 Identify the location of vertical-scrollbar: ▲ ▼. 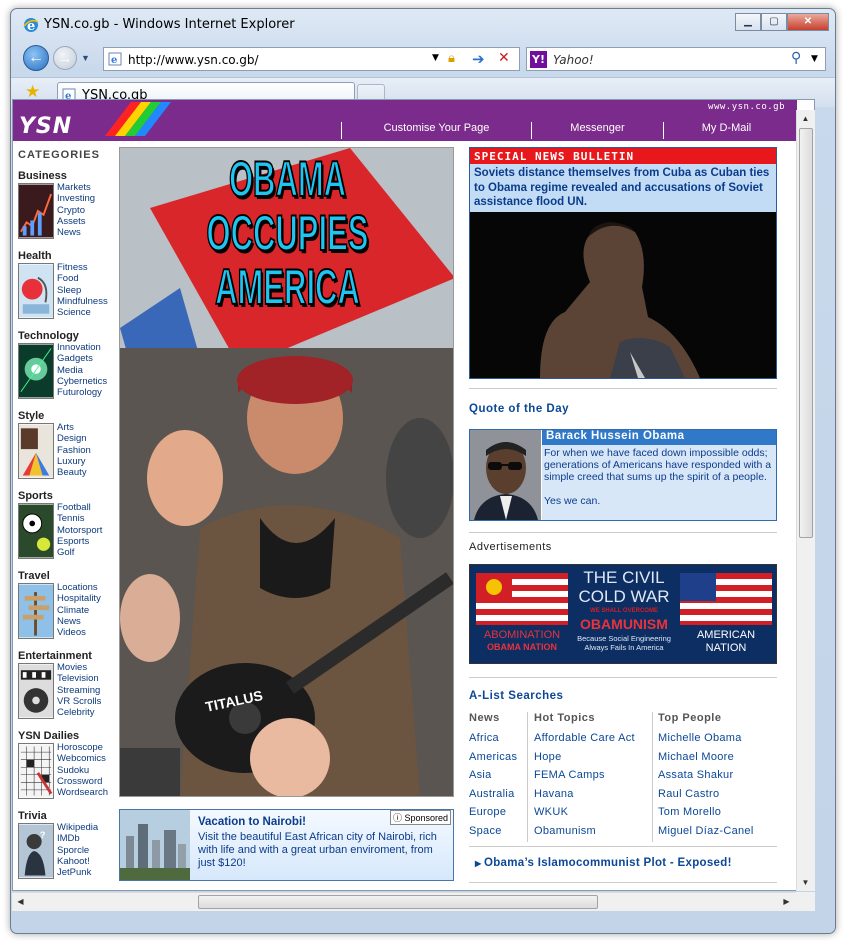
(805, 500).